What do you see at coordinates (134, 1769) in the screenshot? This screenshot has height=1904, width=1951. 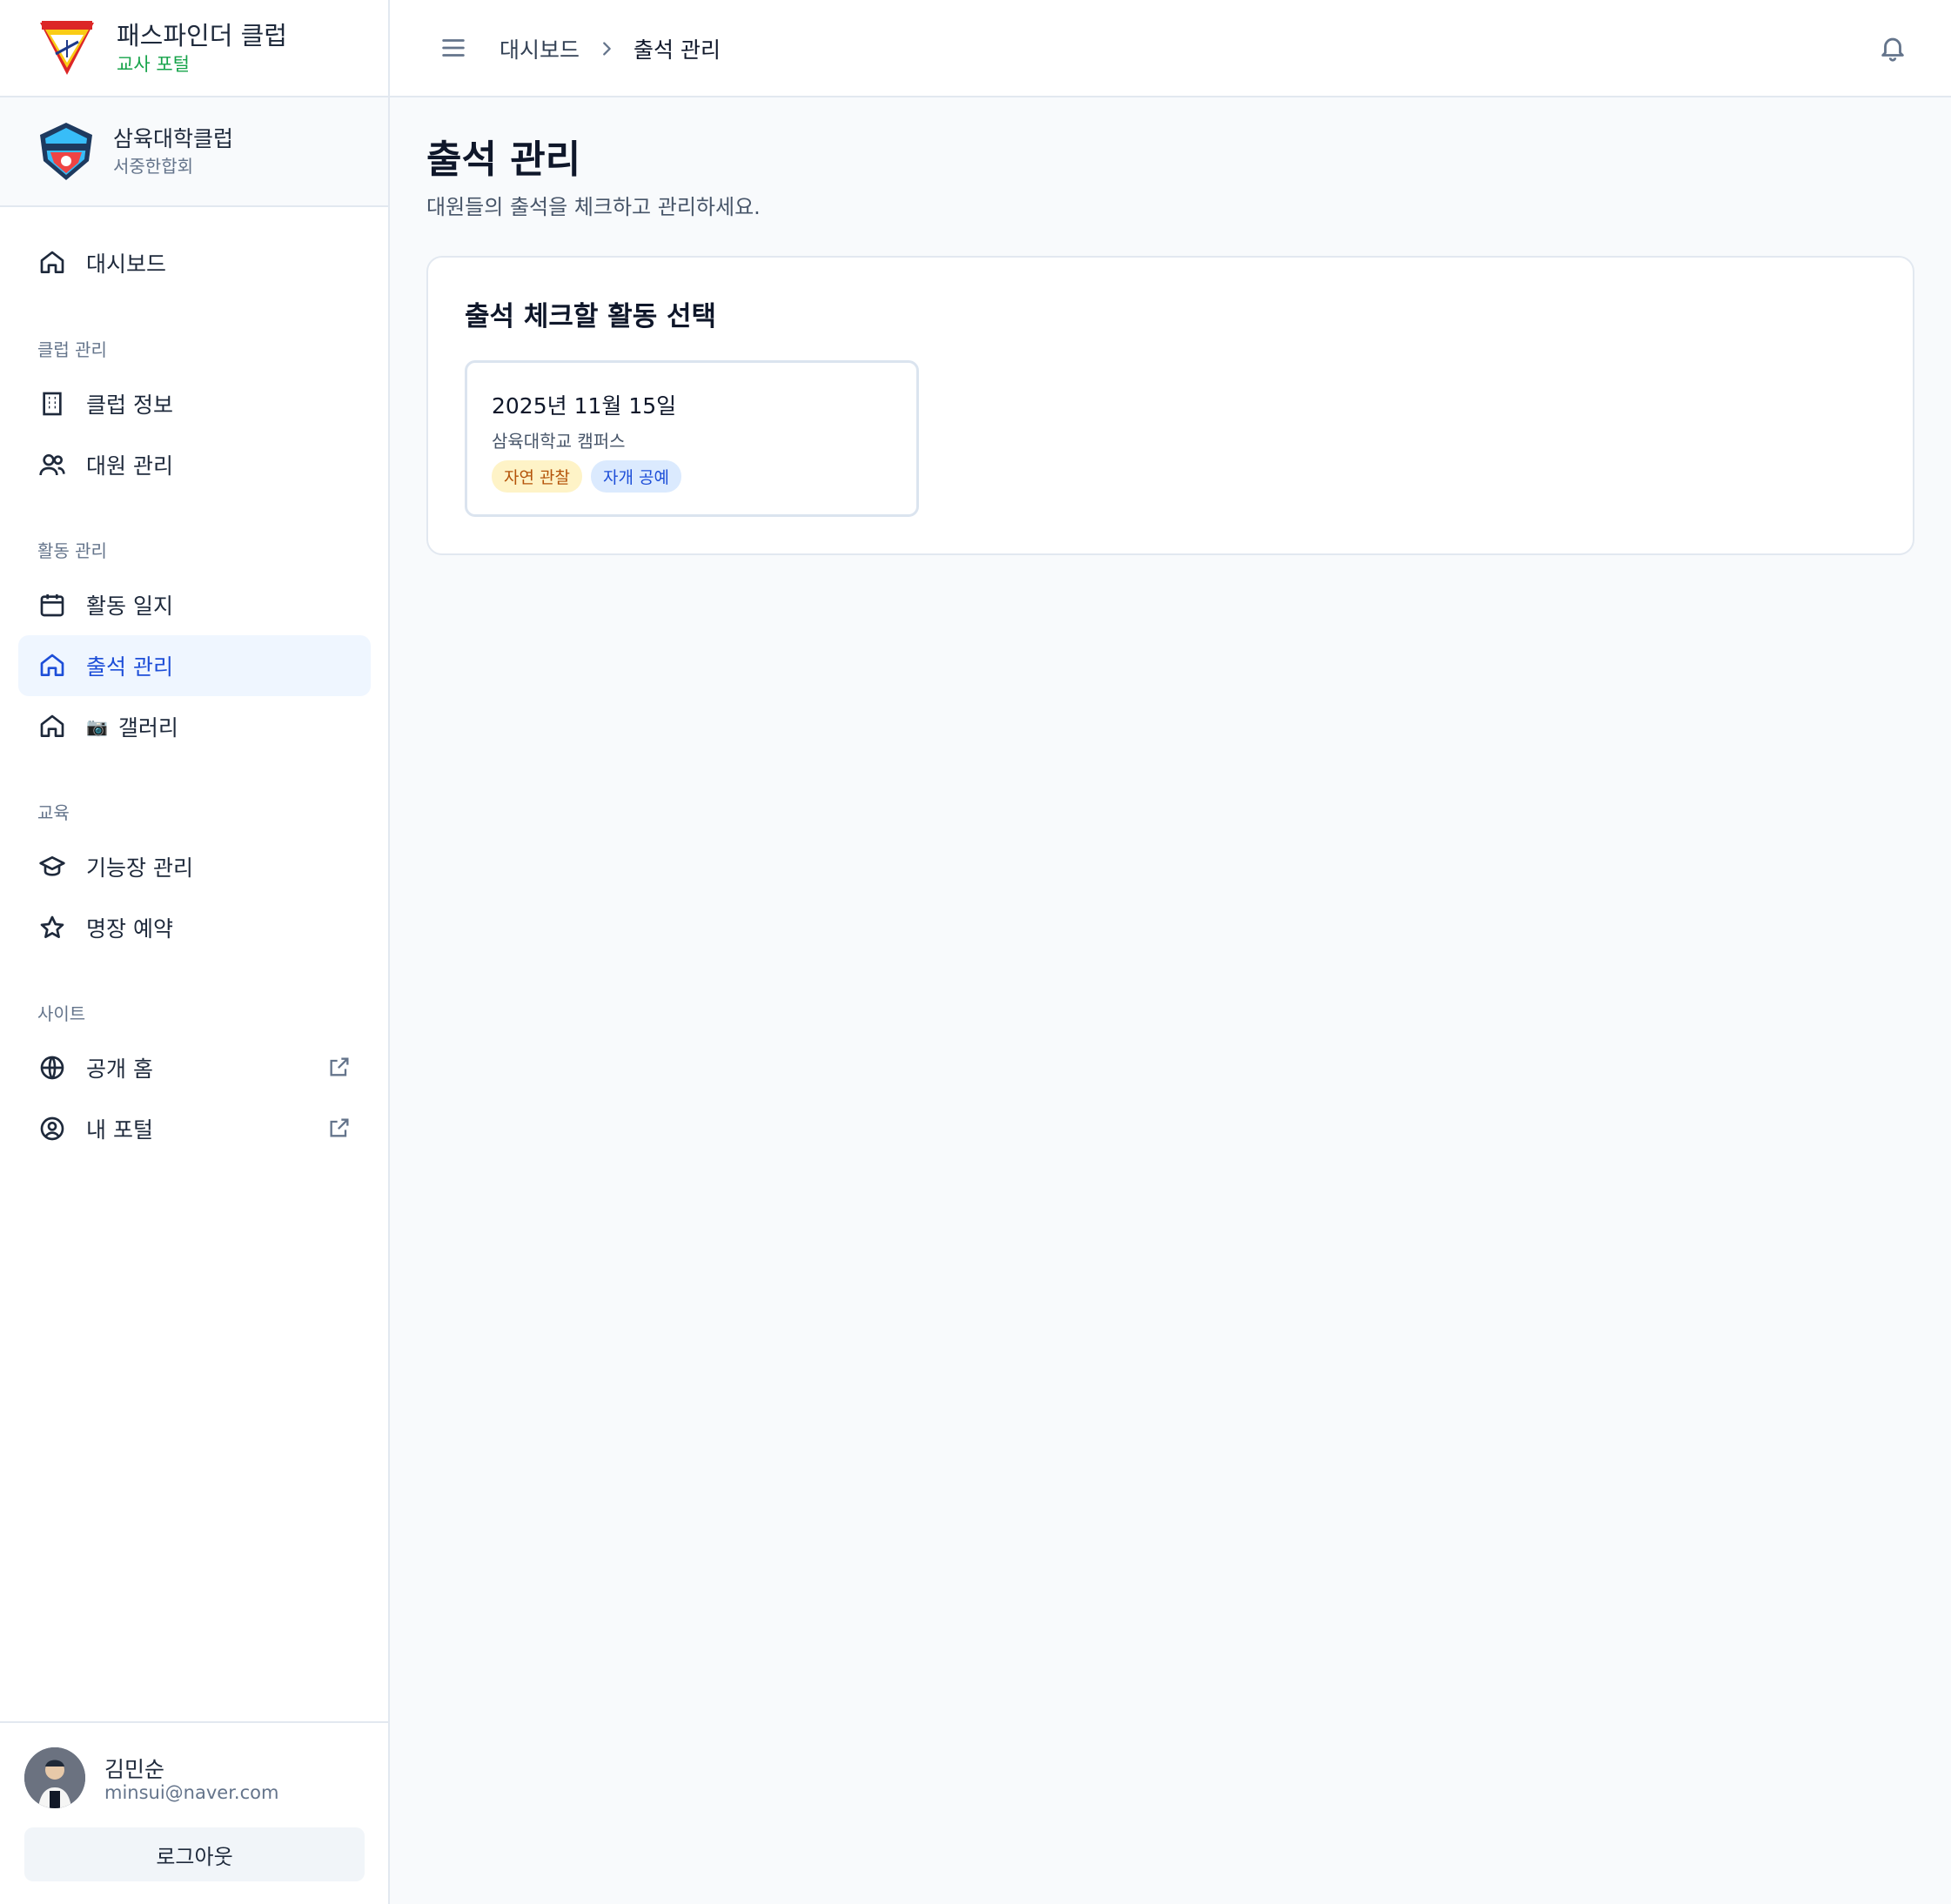 I see `user-name: 김민순` at bounding box center [134, 1769].